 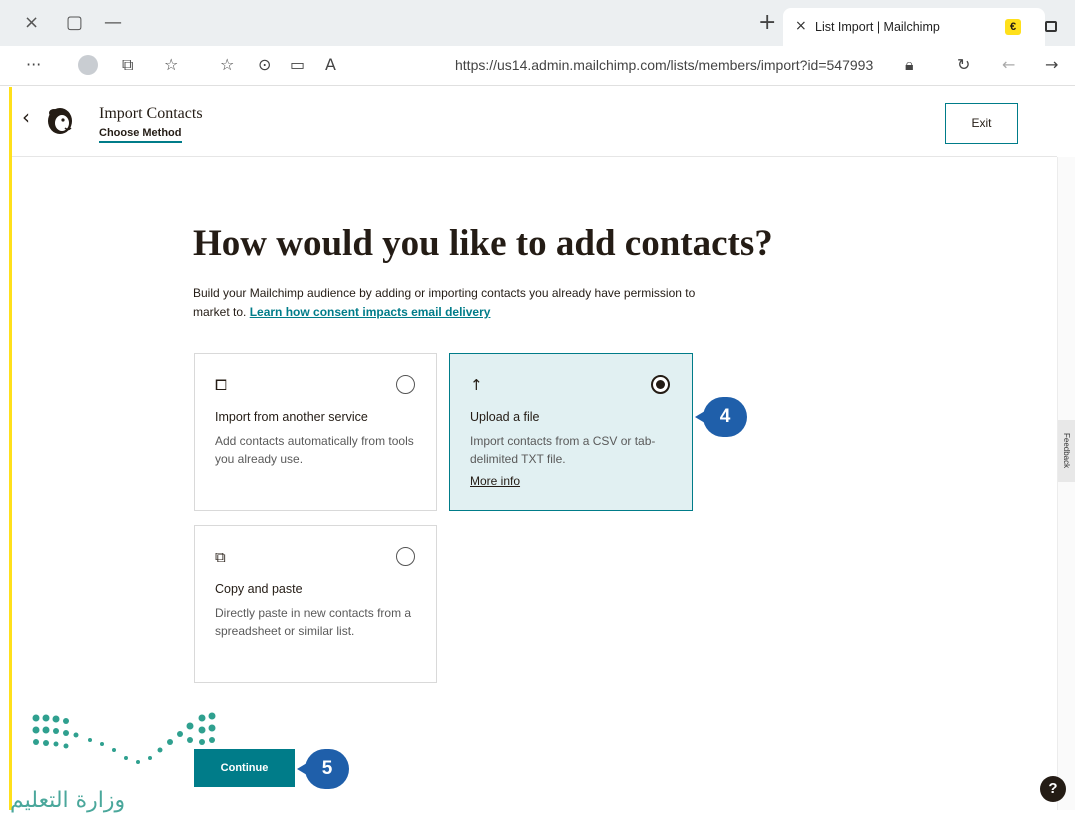 I want to click on step-4-callout: 4, so click(x=721, y=417).